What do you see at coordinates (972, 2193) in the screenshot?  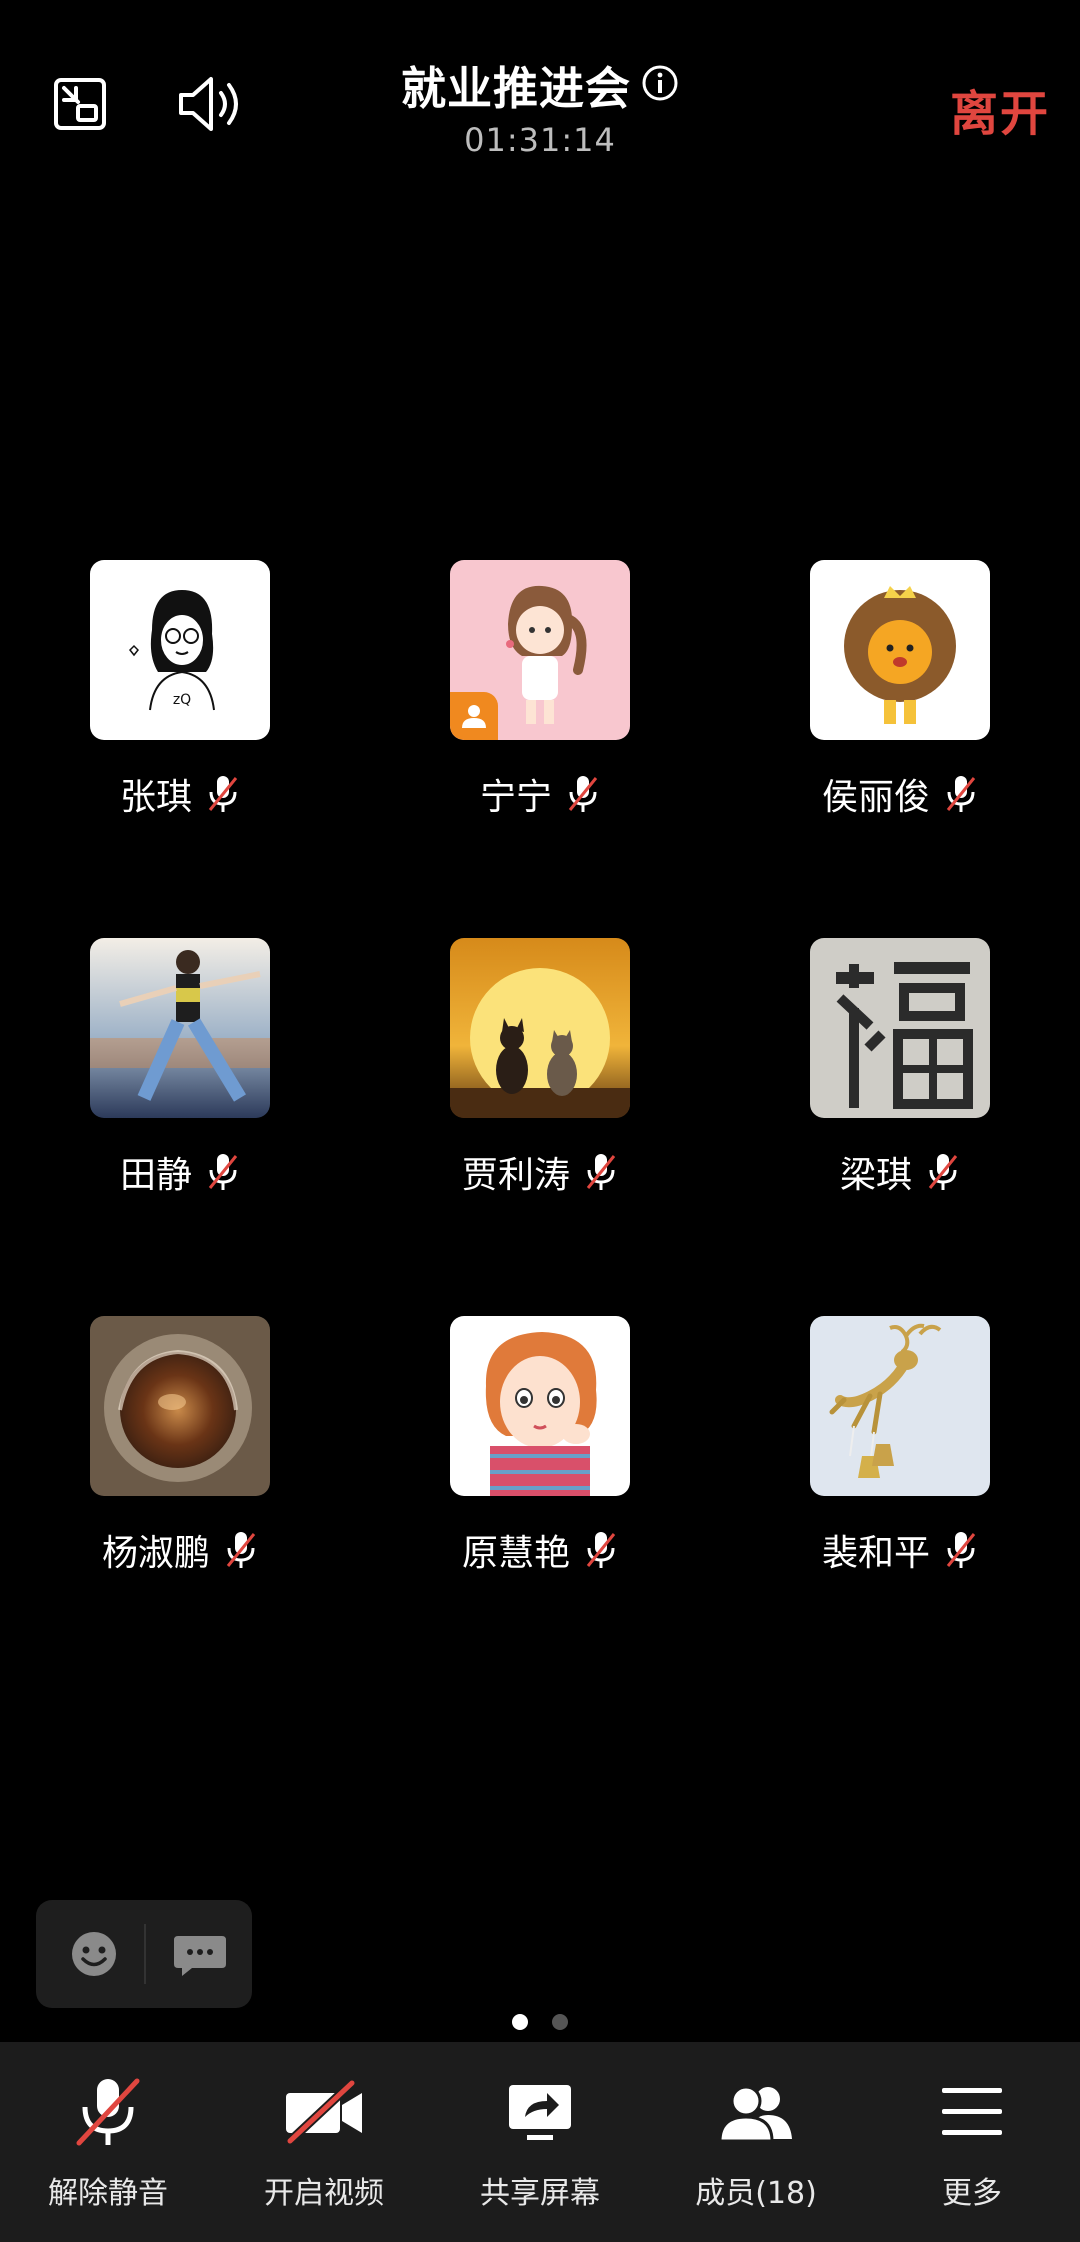 I see `more-label: 更多` at bounding box center [972, 2193].